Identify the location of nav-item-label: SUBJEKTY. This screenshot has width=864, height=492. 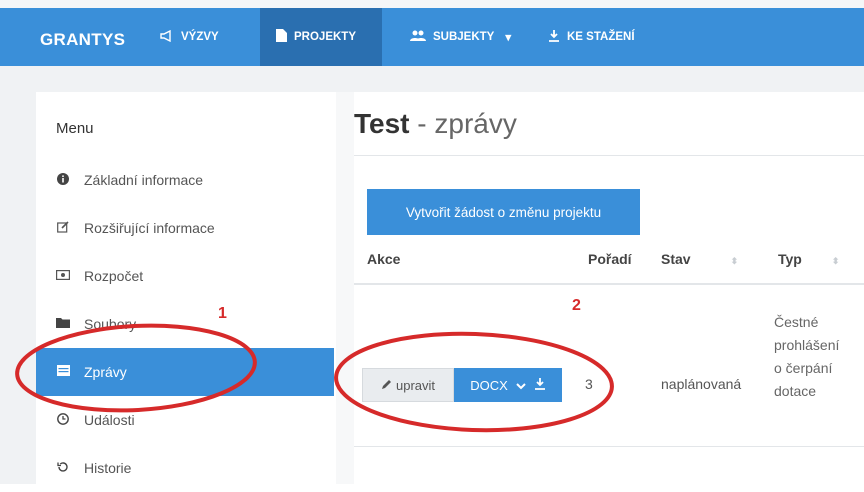
(464, 37).